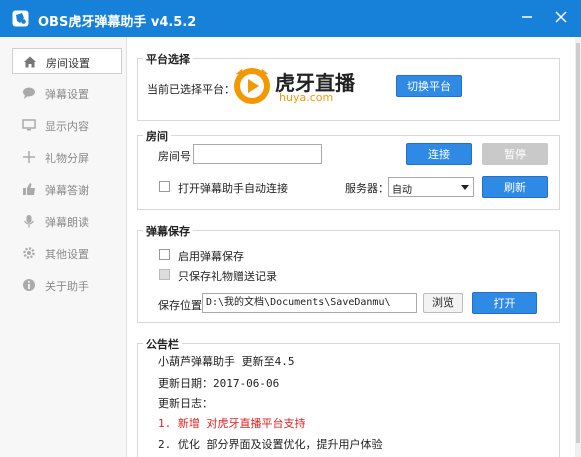 The width and height of the screenshot is (581, 457). Describe the element at coordinates (164, 274) in the screenshot. I see `gift-only-checkbox` at that location.